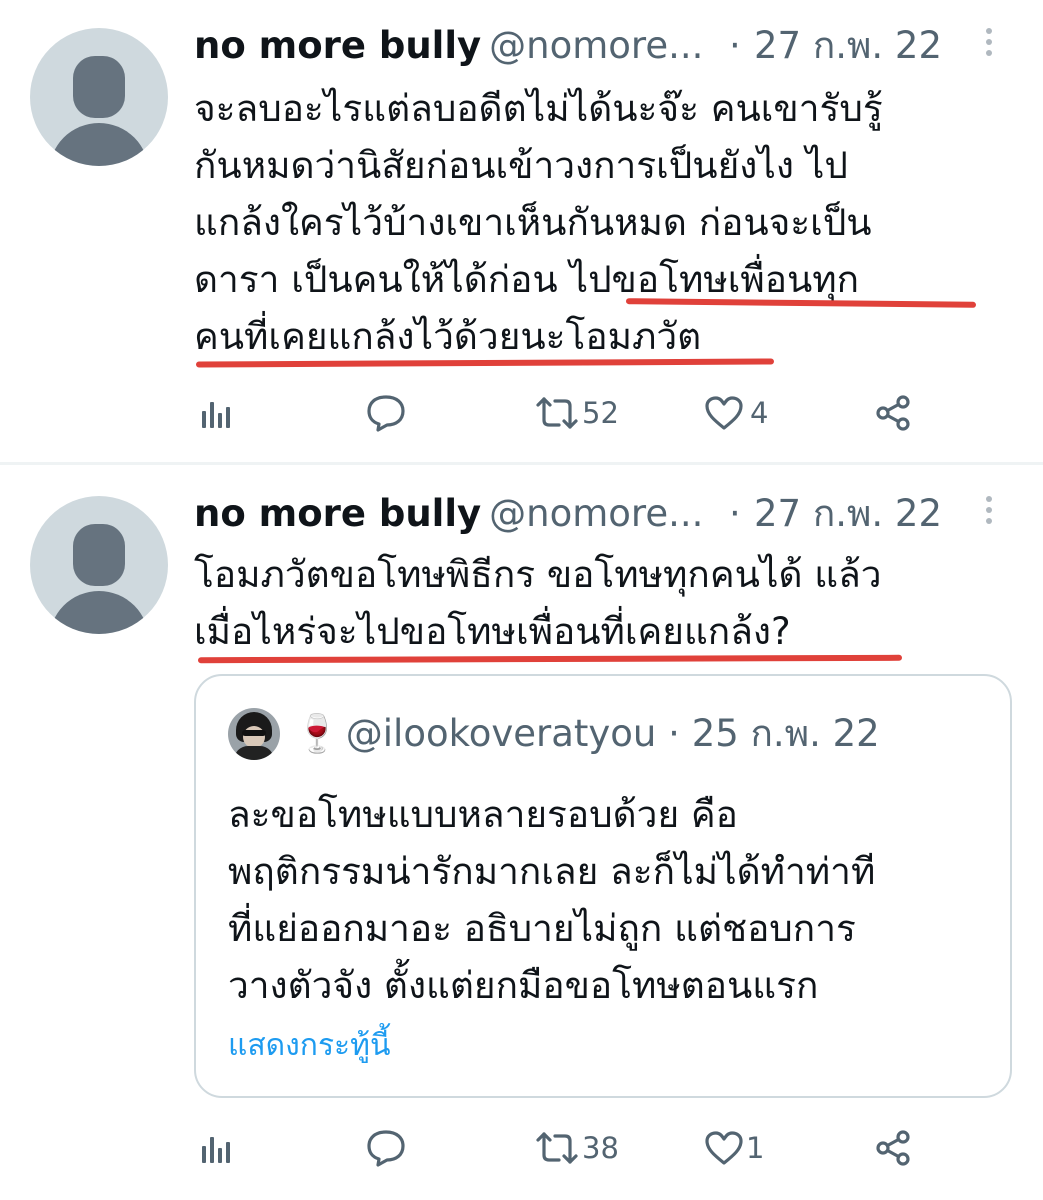 The image size is (1043, 1200). Describe the element at coordinates (542, 928) in the screenshot. I see `quoted-text-line: ที่แย่ออกมาอะ อธิบายไม่ถูก แต่ชอบการ` at that location.